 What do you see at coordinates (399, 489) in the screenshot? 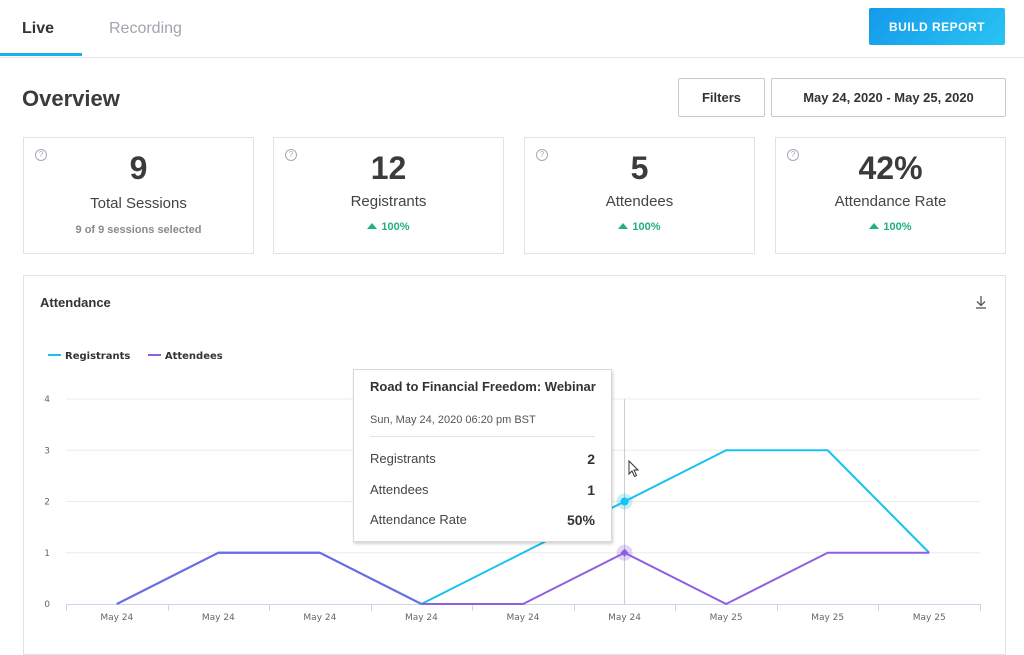
I see `tooltip-row-label: Attendees` at bounding box center [399, 489].